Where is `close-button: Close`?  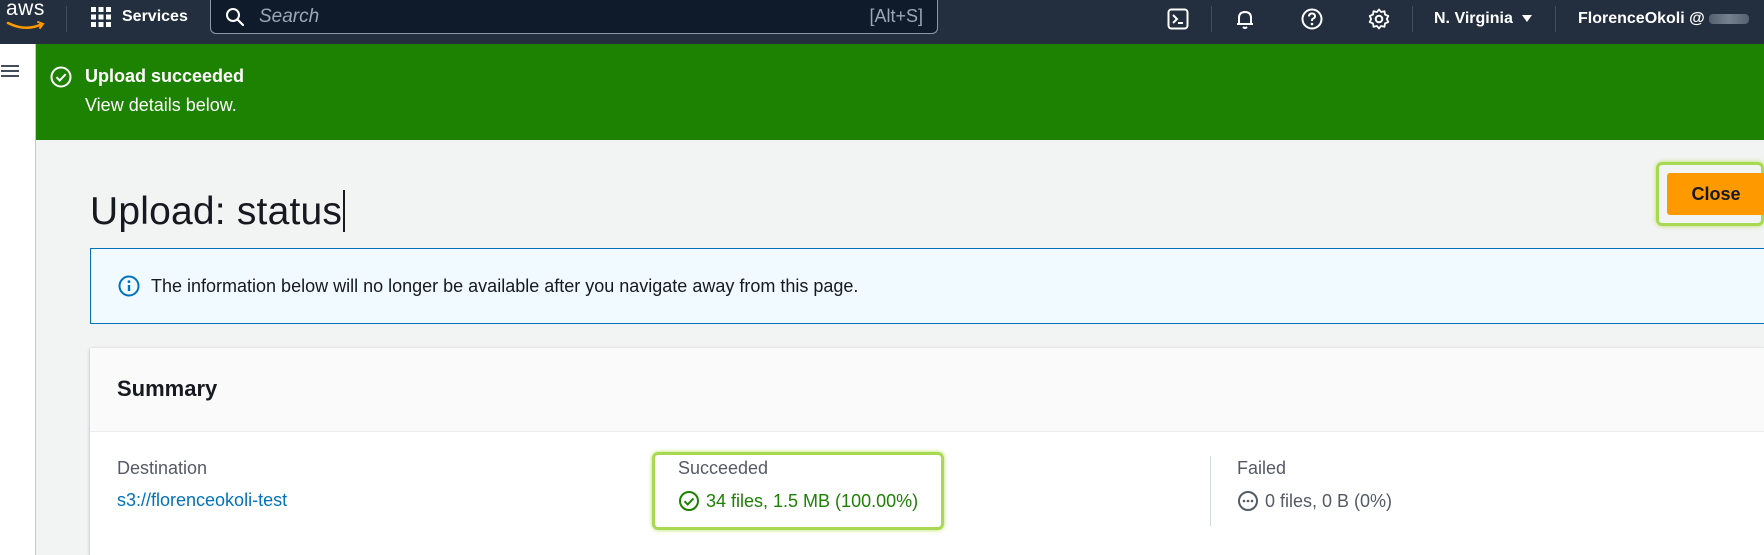 close-button: Close is located at coordinates (1715, 194).